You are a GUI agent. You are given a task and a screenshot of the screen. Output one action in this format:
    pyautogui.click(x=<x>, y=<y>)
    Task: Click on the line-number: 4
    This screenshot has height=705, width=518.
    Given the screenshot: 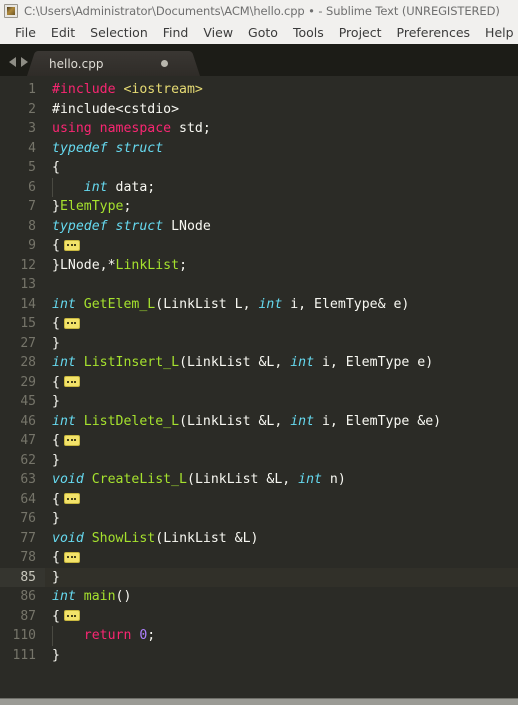 What is the action you would take?
    pyautogui.click(x=22, y=149)
    